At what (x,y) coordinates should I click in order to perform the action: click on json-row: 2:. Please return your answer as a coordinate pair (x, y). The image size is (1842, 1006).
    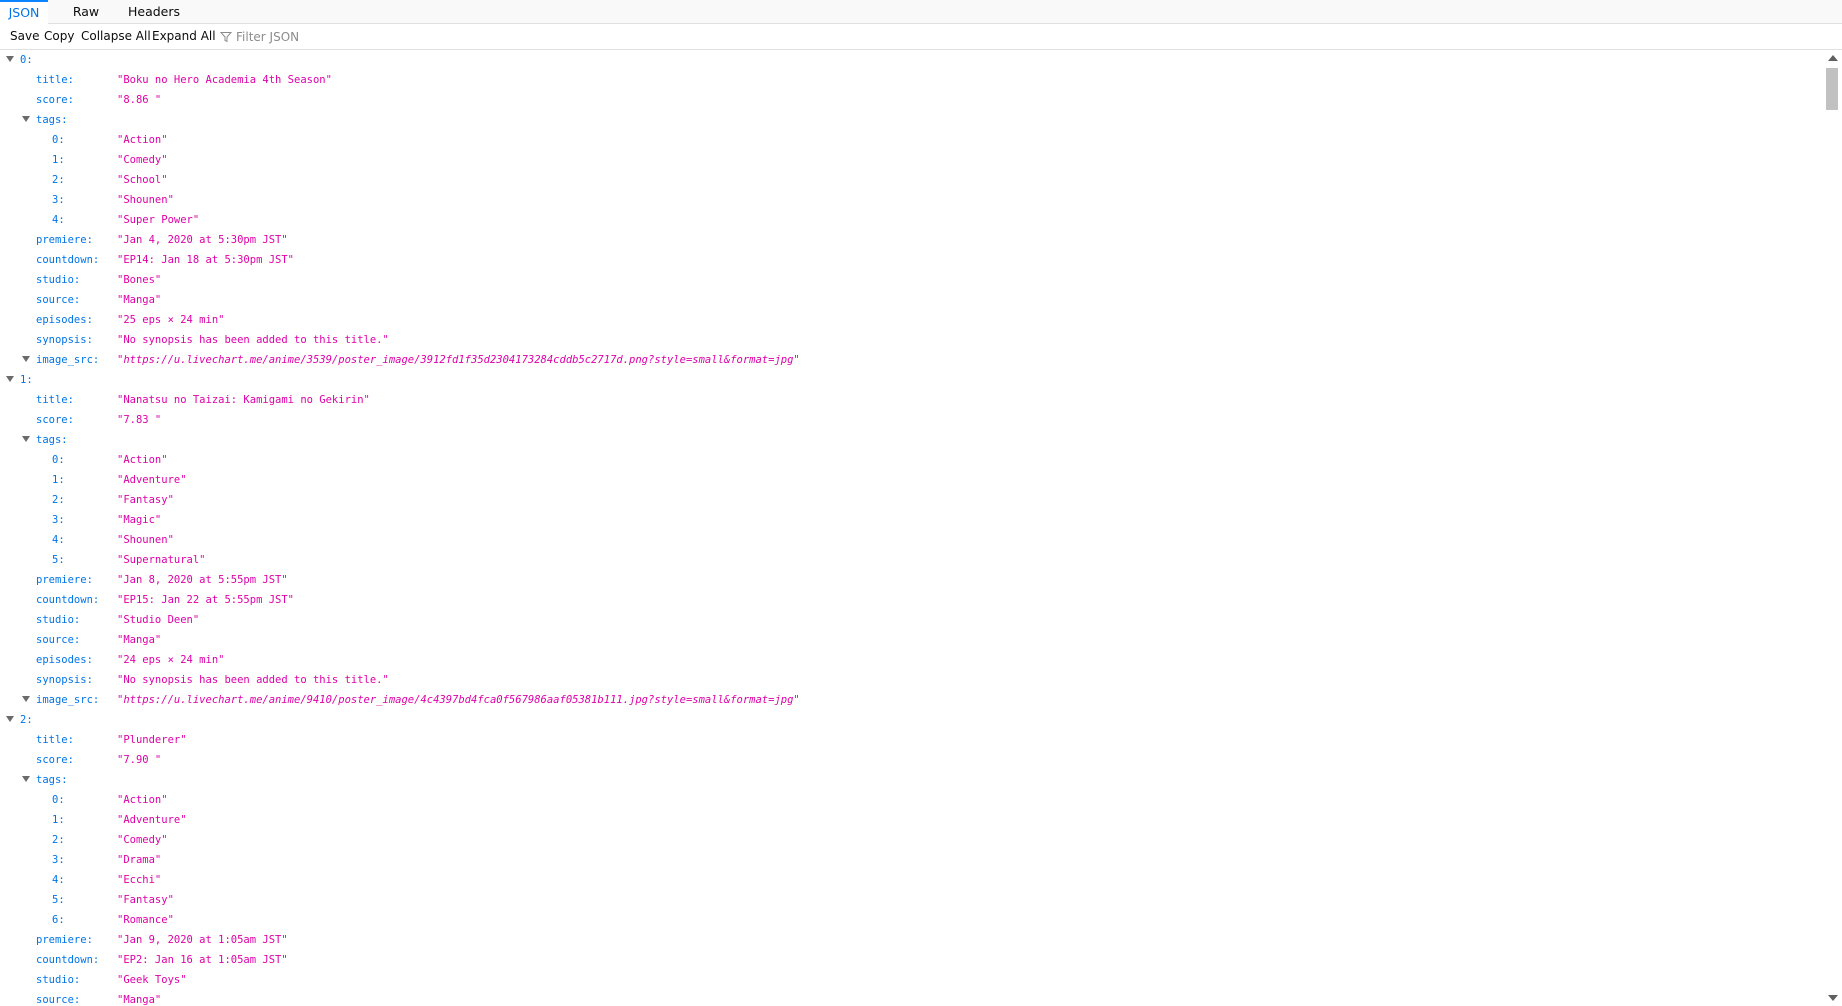
    Looking at the image, I should click on (911, 720).